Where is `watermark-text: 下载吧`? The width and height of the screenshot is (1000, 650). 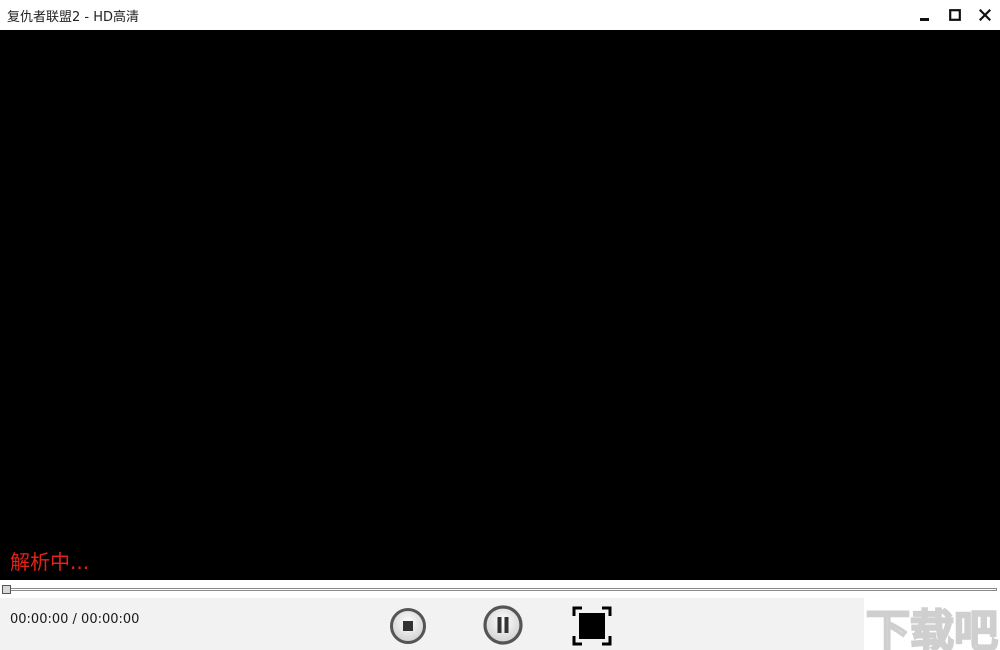
watermark-text: 下载吧 is located at coordinates (932, 628).